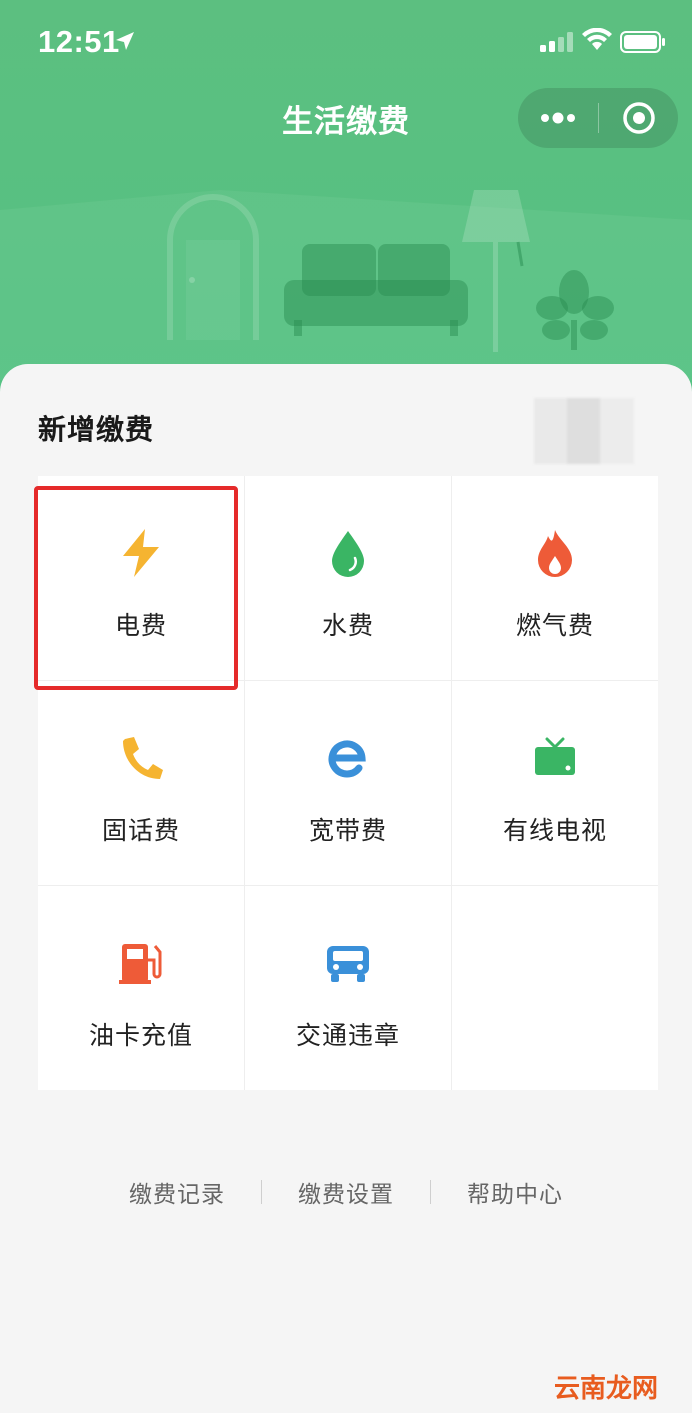  I want to click on service-landline: 固话费, so click(141, 783).